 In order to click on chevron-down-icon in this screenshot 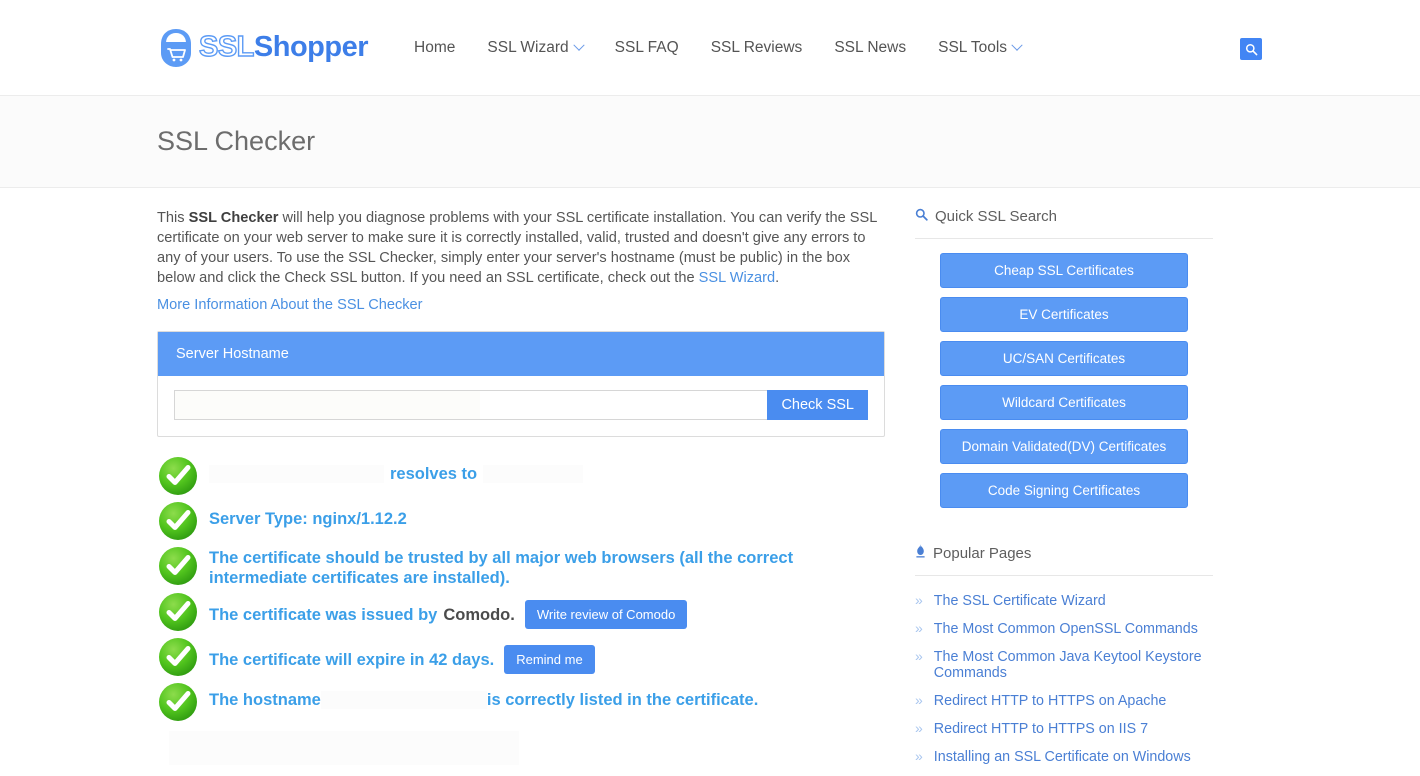, I will do `click(1017, 45)`.